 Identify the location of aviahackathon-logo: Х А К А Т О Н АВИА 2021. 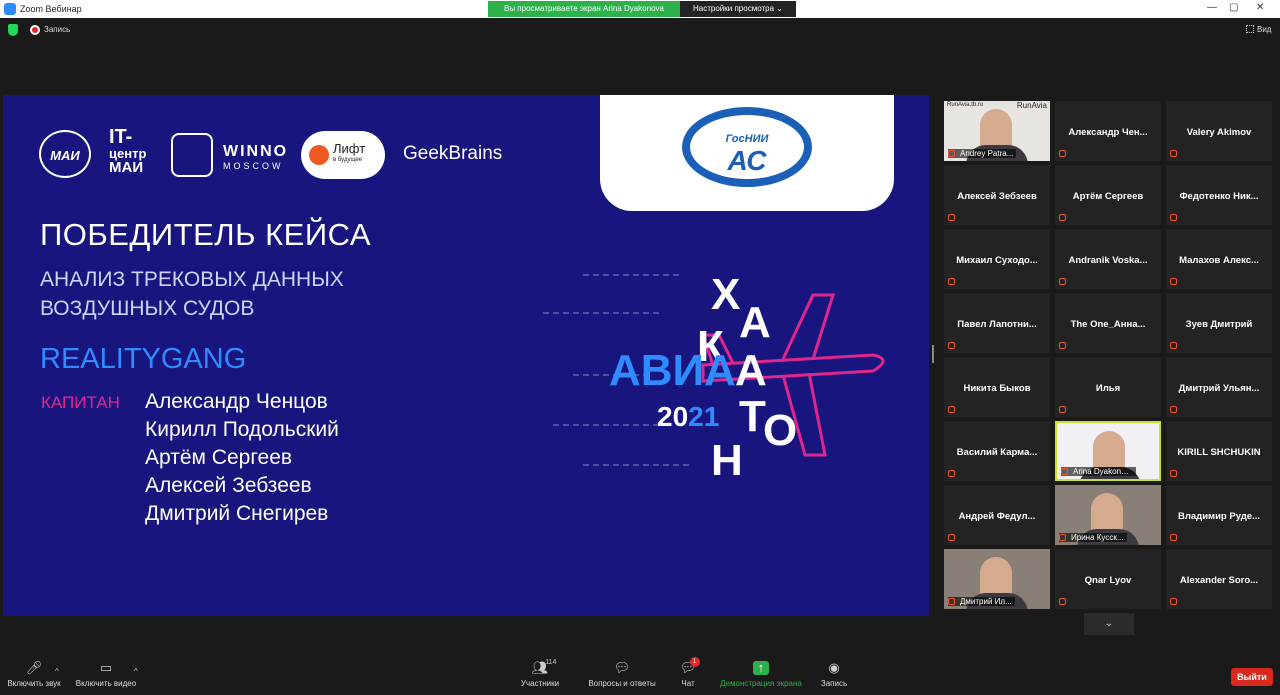
(733, 370).